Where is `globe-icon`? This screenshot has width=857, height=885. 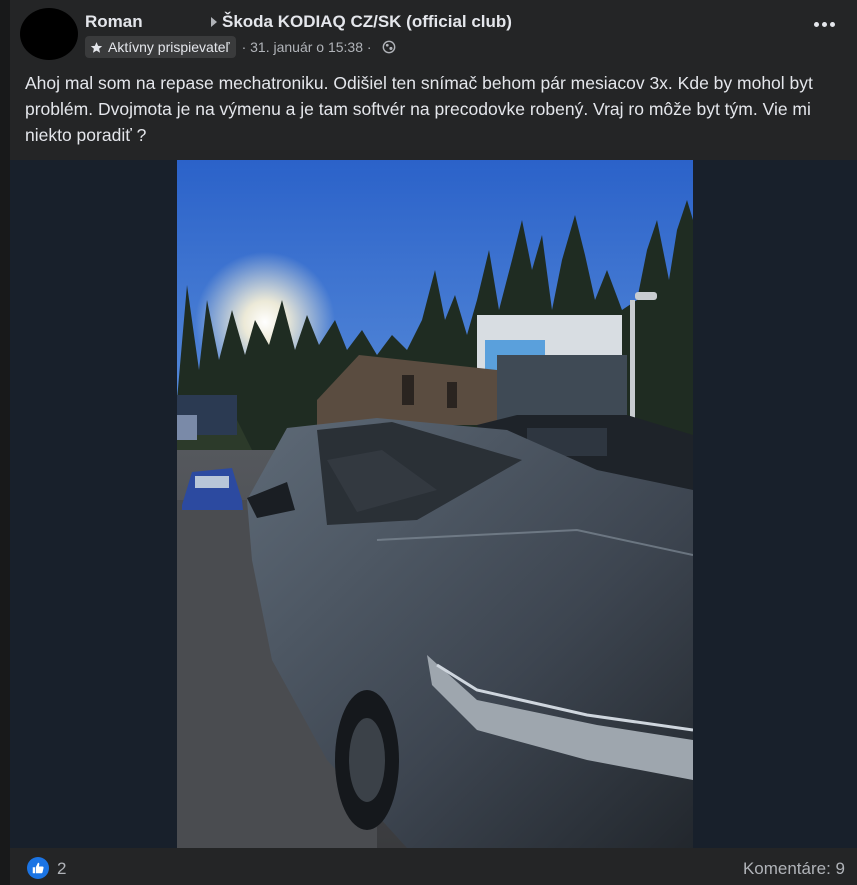 globe-icon is located at coordinates (389, 47).